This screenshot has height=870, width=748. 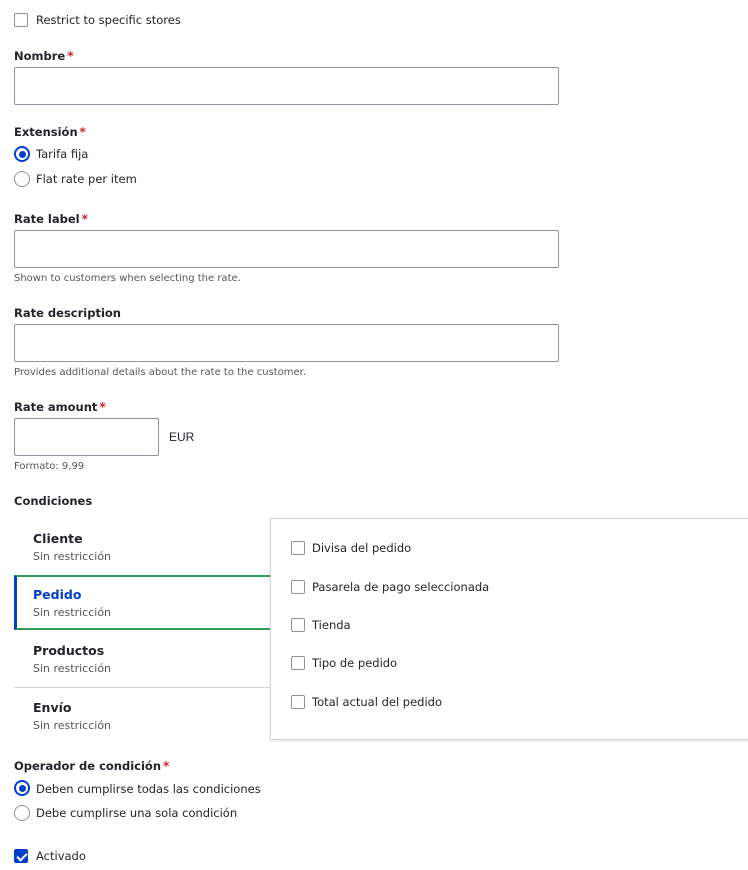 I want to click on extension-label: Extensión, so click(x=46, y=132).